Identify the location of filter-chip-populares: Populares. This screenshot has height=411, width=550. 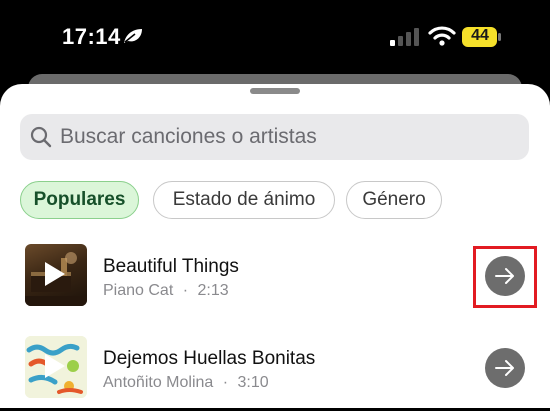
(79, 200).